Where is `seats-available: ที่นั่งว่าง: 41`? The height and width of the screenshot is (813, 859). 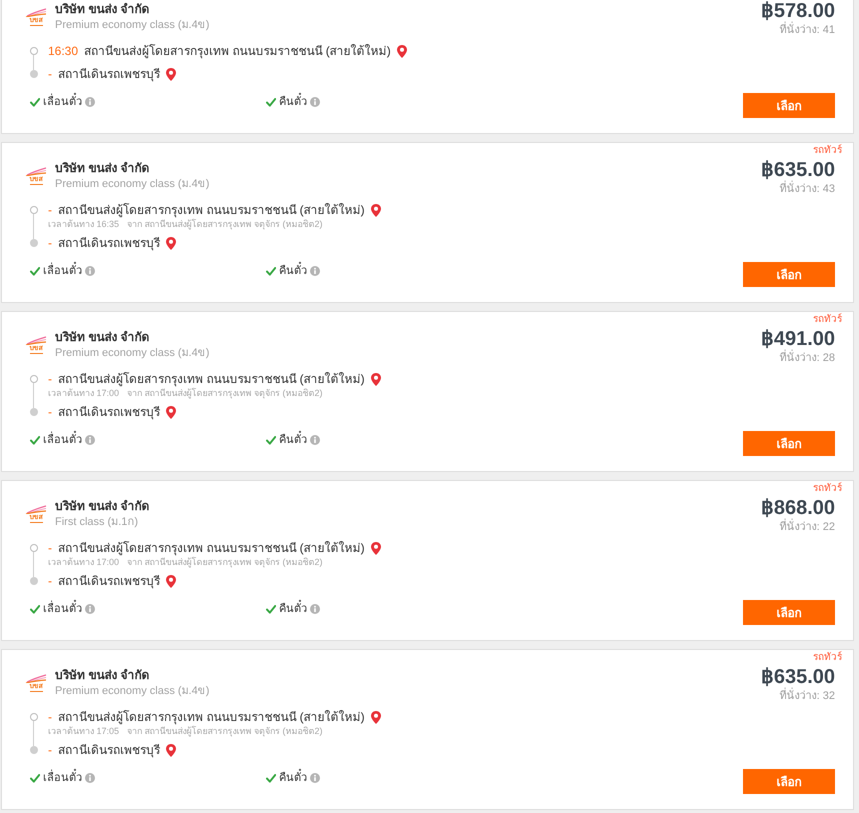
seats-available: ที่นั่งว่าง: 41 is located at coordinates (807, 30).